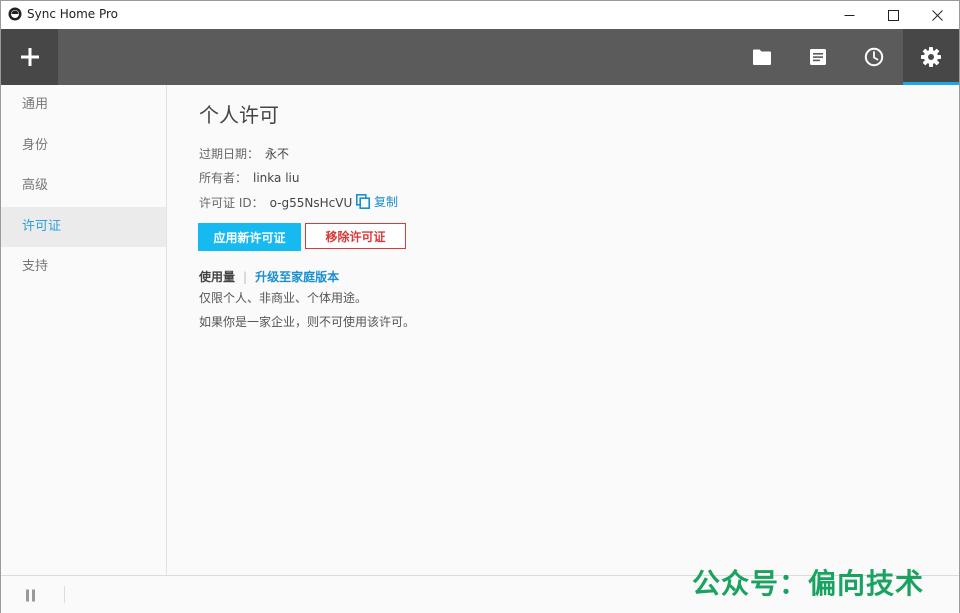 The height and width of the screenshot is (613, 960). What do you see at coordinates (64, 594) in the screenshot?
I see `divider` at bounding box center [64, 594].